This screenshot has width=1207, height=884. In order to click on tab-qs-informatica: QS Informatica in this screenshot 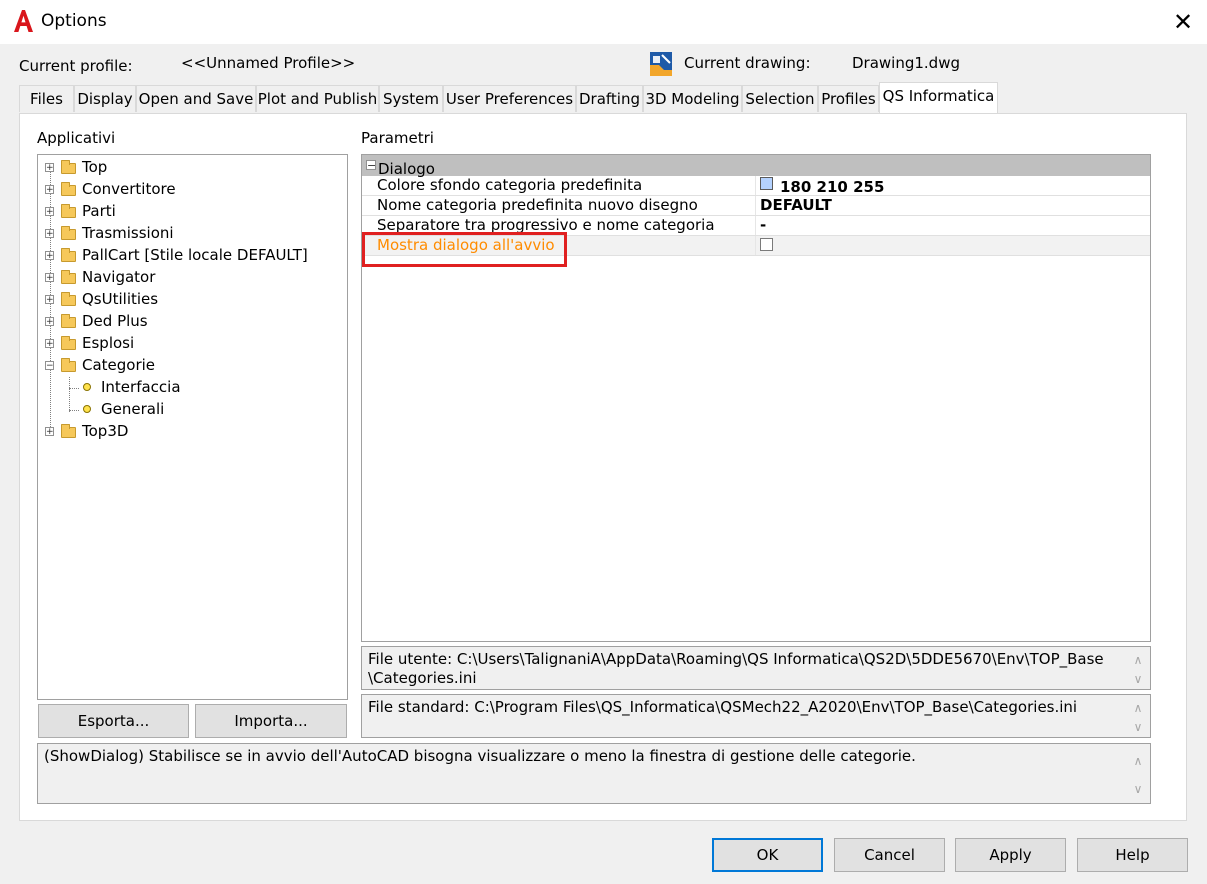, I will do `click(938, 97)`.